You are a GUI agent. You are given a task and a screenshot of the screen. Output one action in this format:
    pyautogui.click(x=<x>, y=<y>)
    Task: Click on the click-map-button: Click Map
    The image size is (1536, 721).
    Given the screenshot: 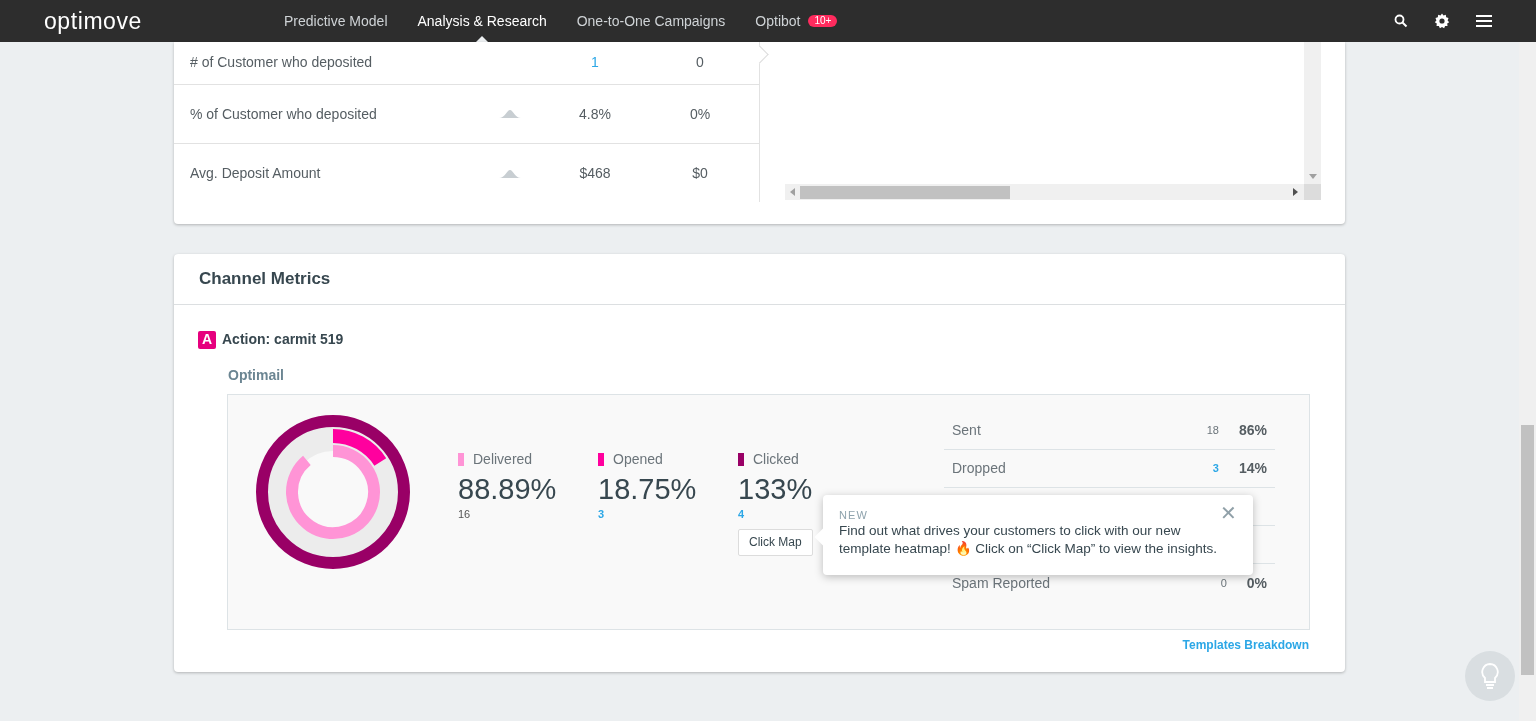 What is the action you would take?
    pyautogui.click(x=775, y=542)
    